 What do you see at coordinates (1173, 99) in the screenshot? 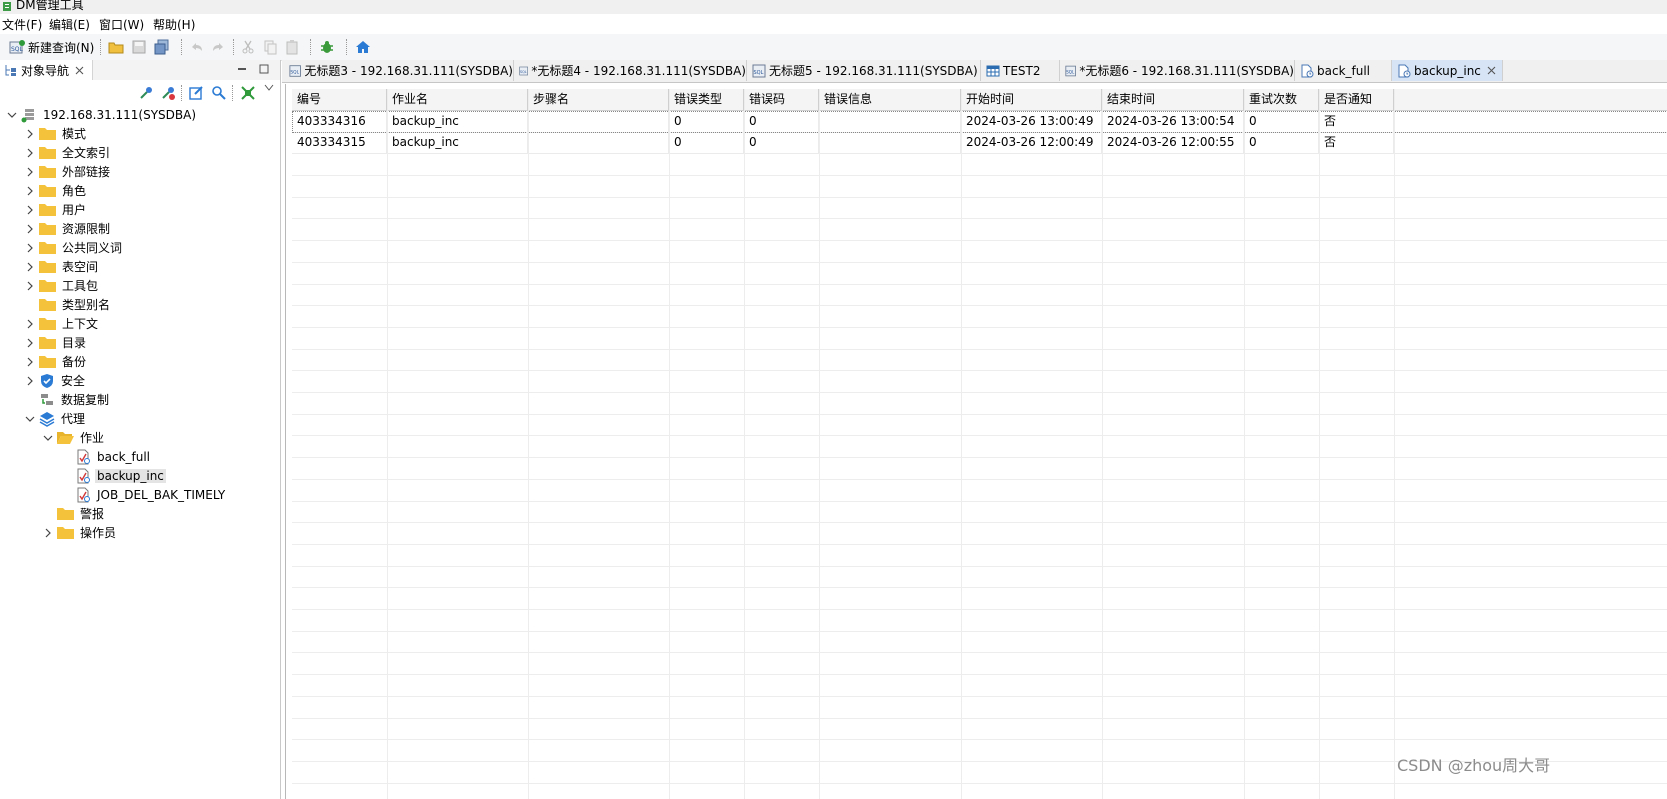
I see `column-header: 结束时间` at bounding box center [1173, 99].